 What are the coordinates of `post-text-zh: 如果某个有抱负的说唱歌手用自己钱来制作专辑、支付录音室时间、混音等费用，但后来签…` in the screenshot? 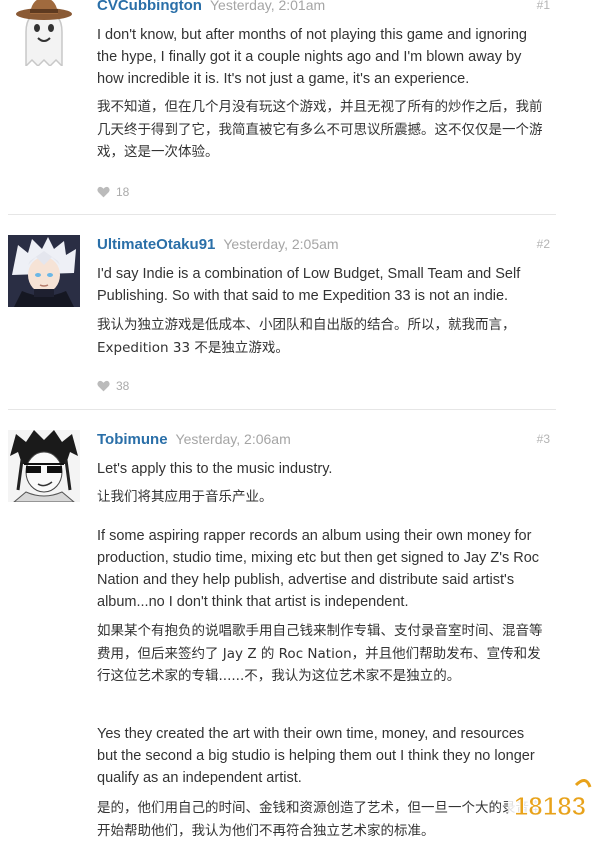 It's located at (320, 653).